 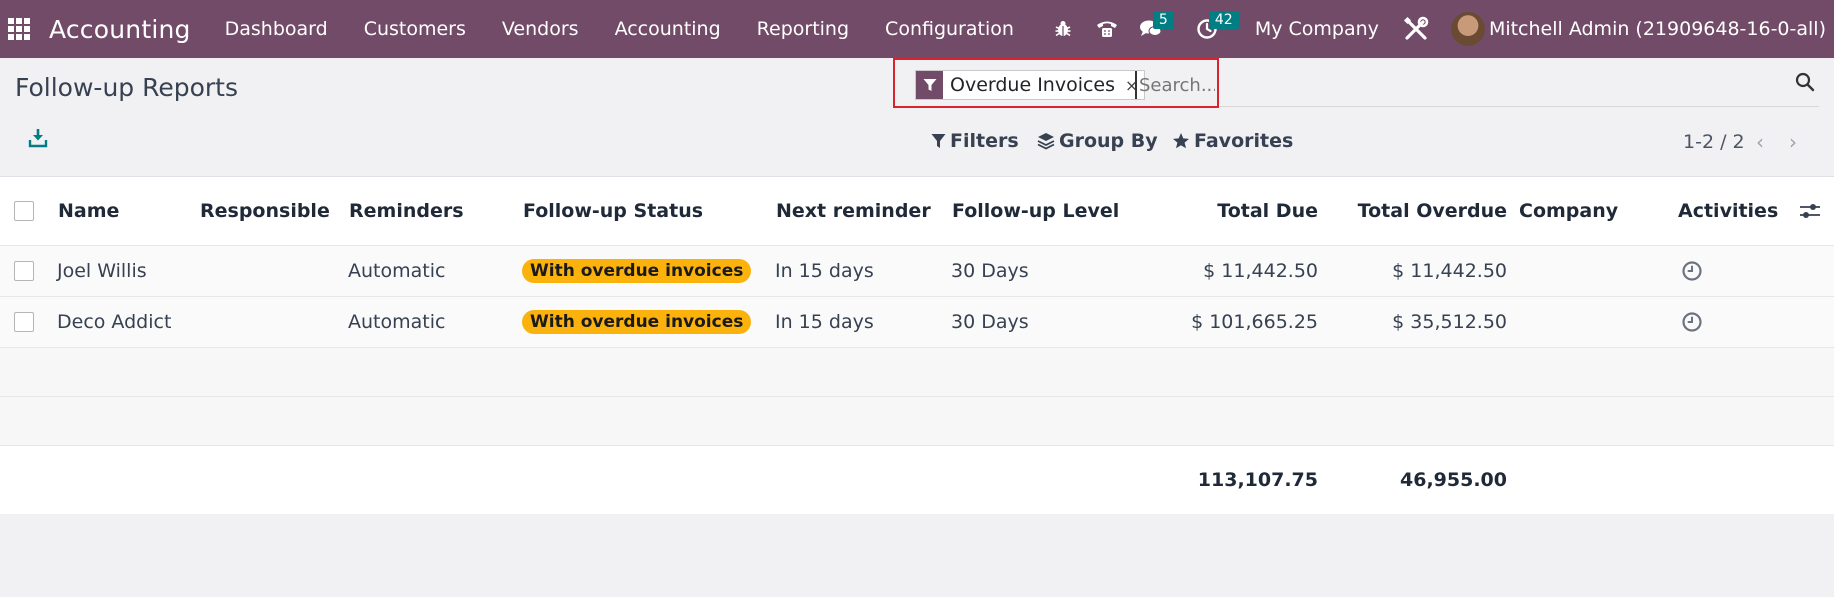 I want to click on cell-name: Deco Addict, so click(x=114, y=322).